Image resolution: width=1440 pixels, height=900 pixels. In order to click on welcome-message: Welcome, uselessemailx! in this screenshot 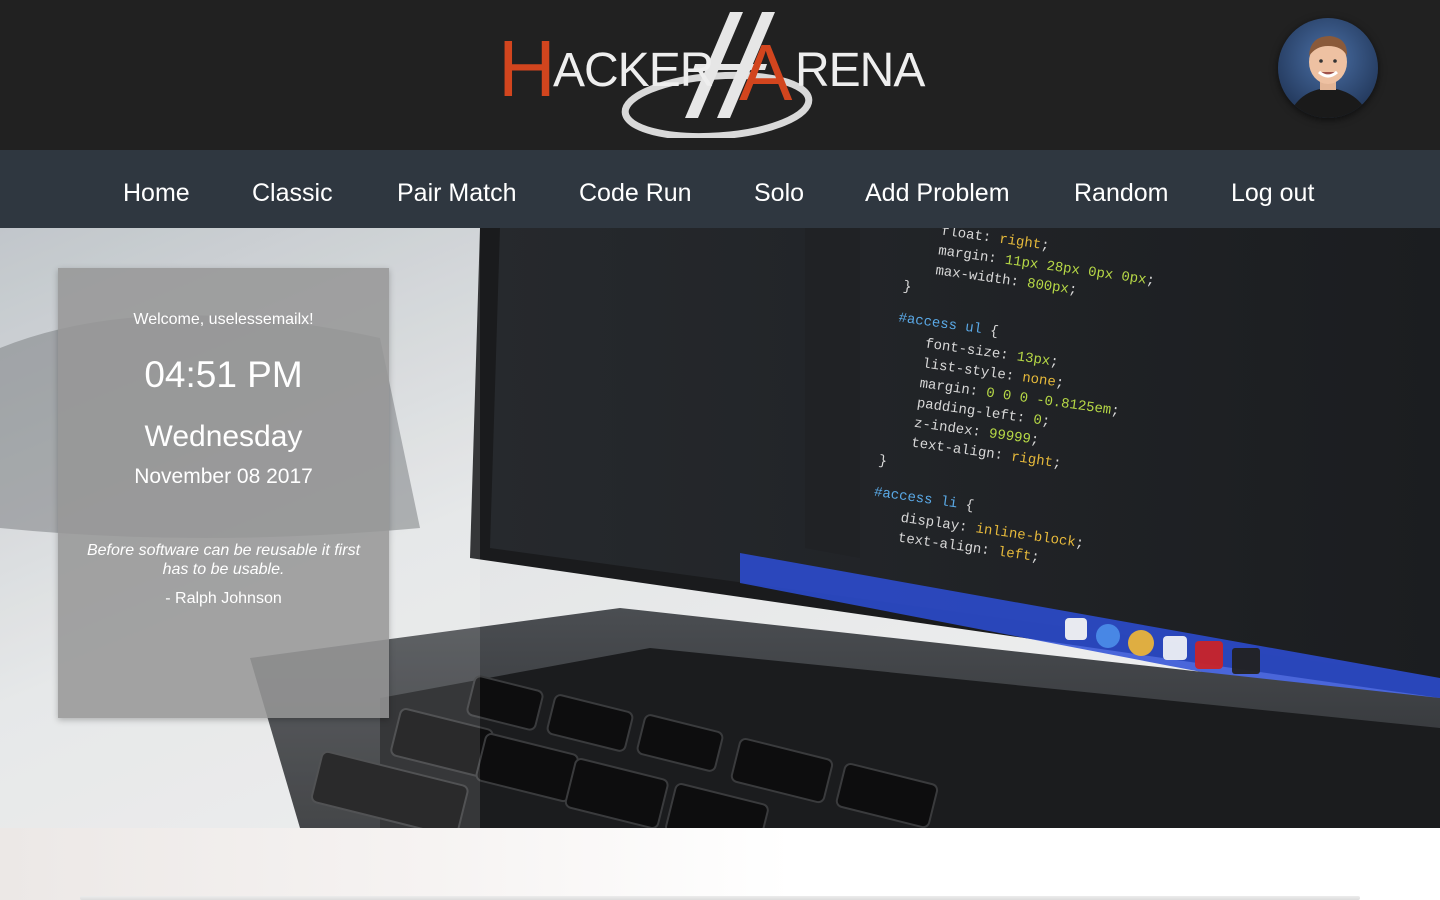, I will do `click(223, 319)`.